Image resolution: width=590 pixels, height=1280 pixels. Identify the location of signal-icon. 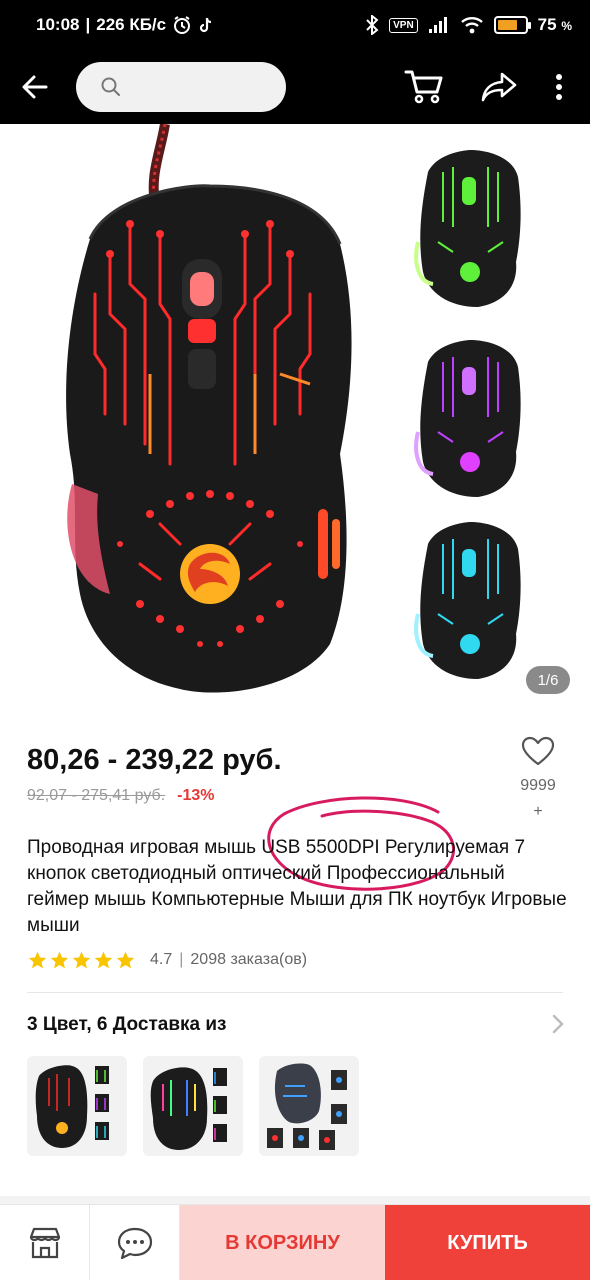
(437, 25).